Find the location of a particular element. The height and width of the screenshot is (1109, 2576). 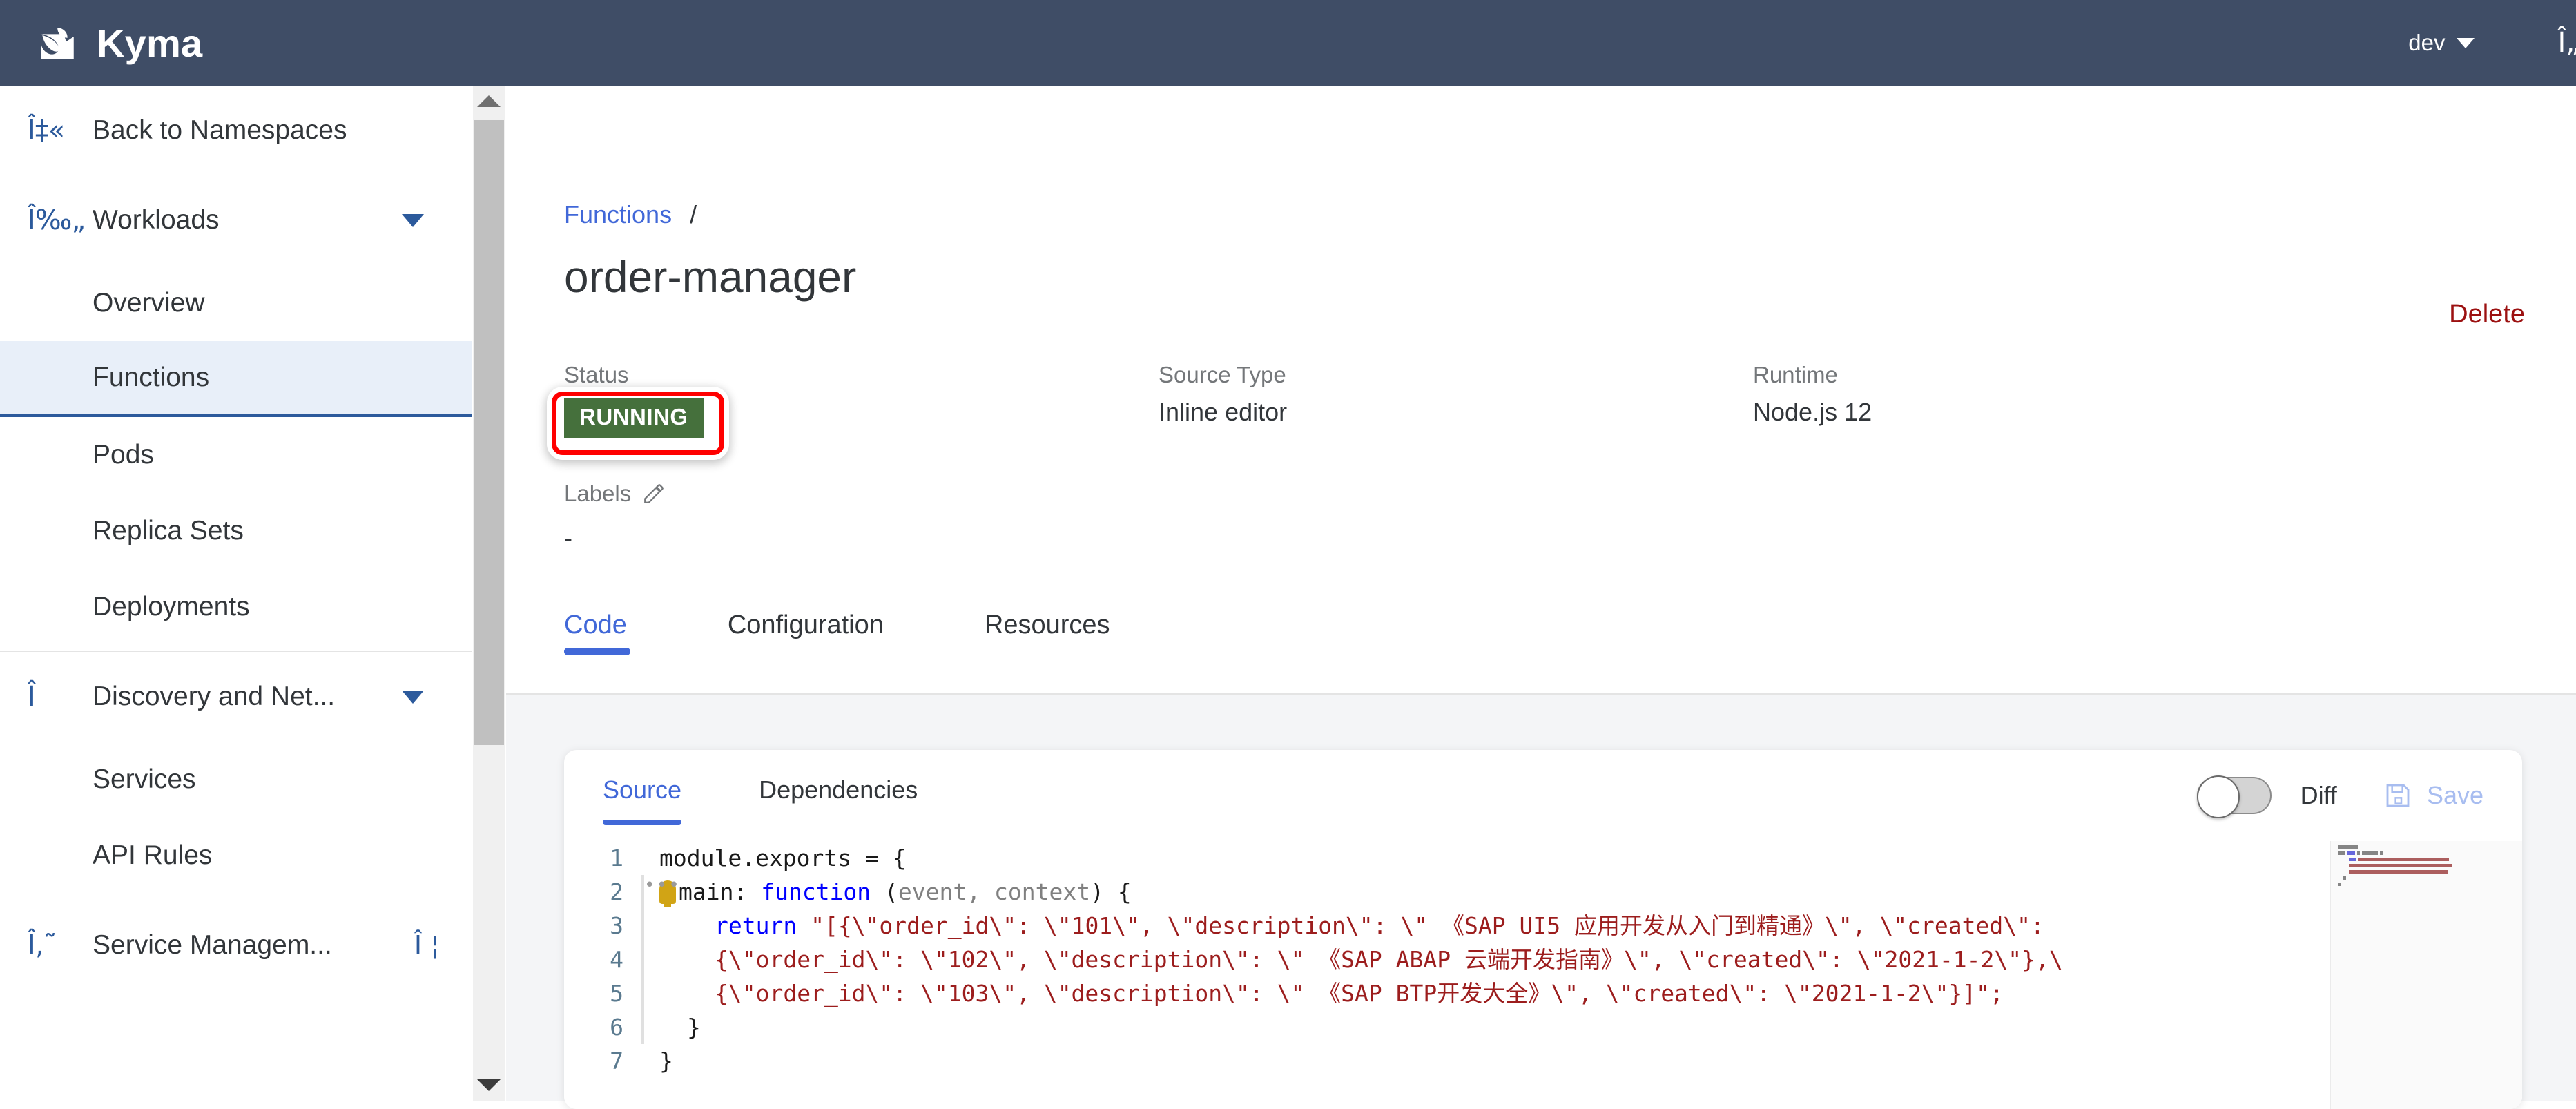

sidebar-item-back-to-namespaces: Î‡« Back to Namespaces is located at coordinates (236, 130).